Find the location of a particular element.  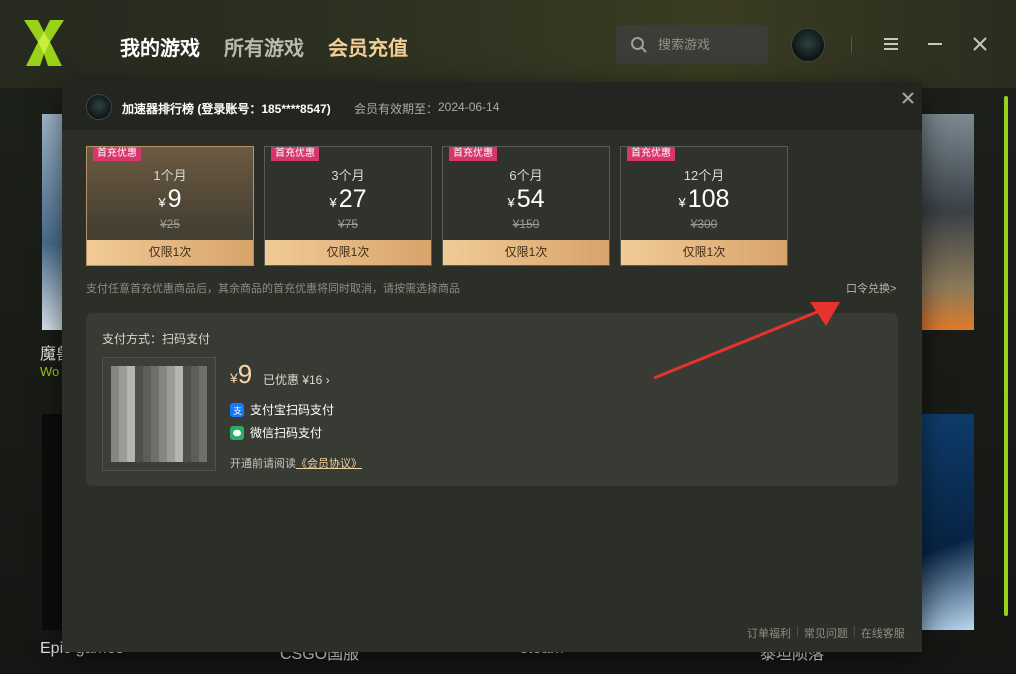

plan-duration: 1个月 is located at coordinates (170, 175).